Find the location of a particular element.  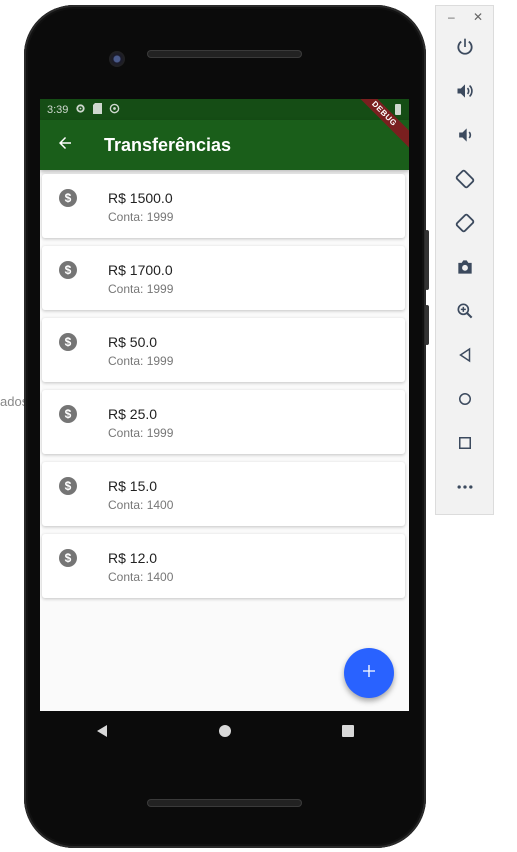

add-icon is located at coordinates (369, 673).